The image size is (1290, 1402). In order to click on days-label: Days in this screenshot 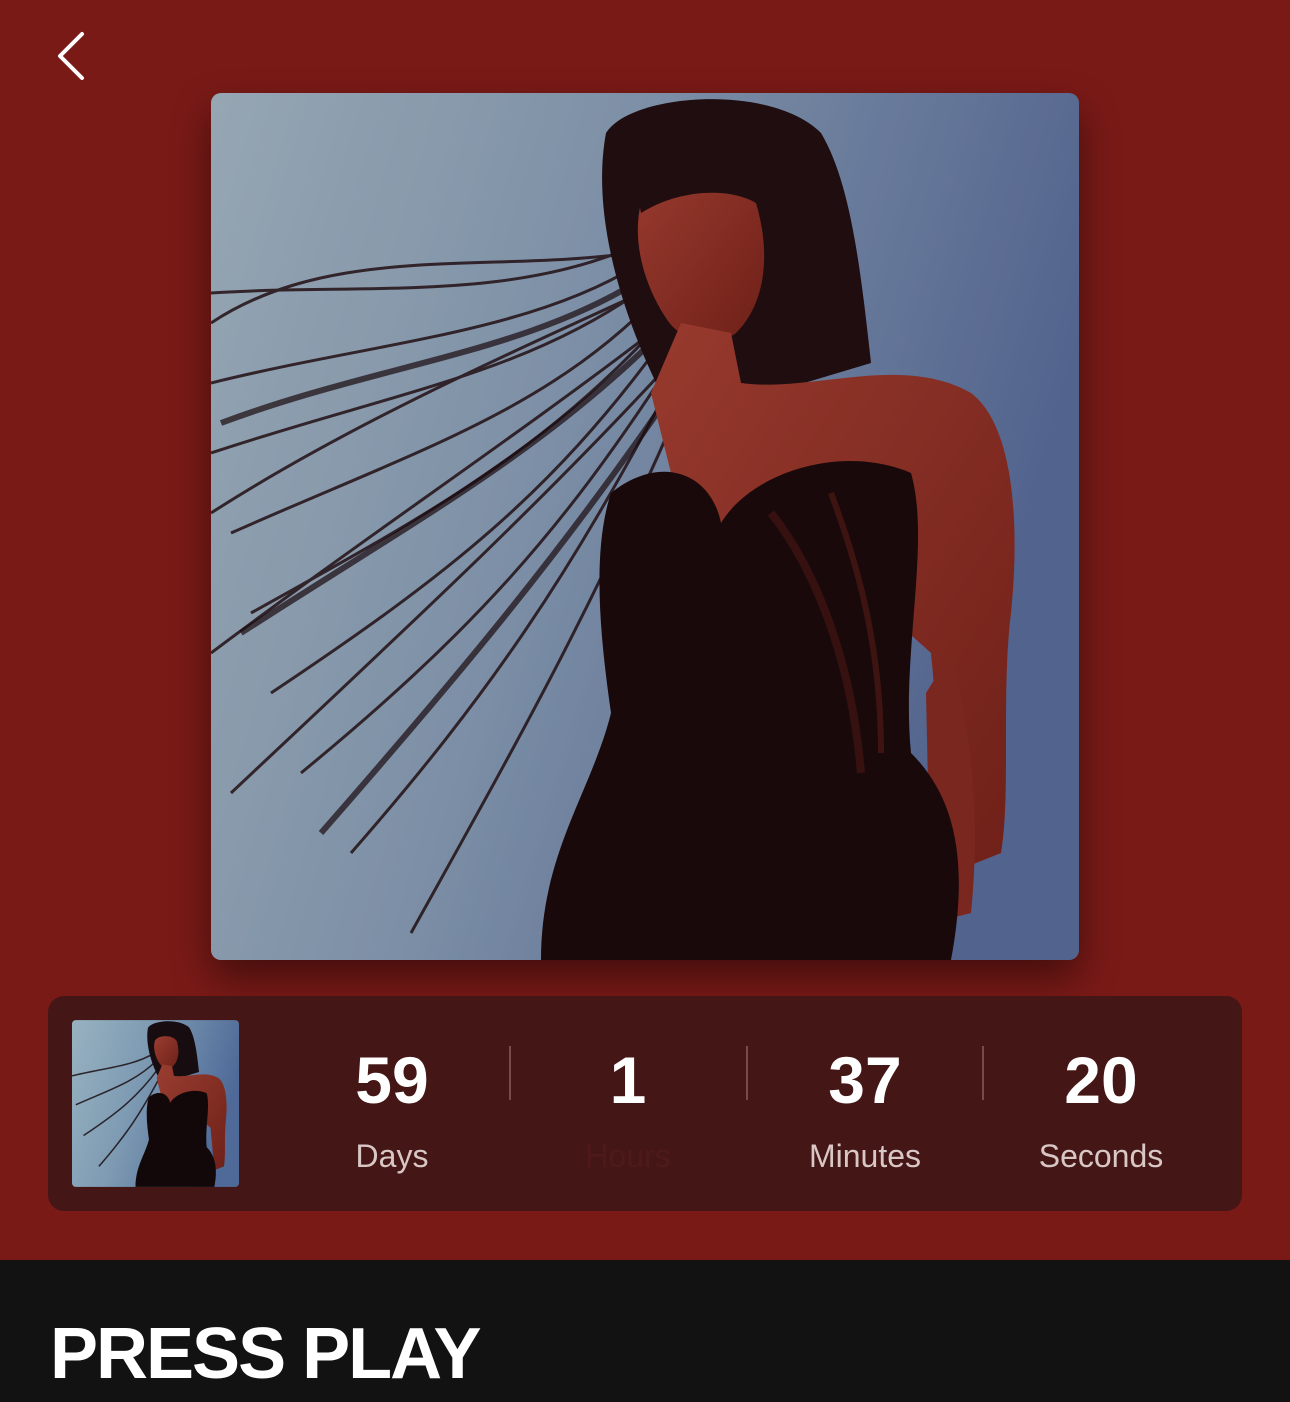, I will do `click(392, 1156)`.